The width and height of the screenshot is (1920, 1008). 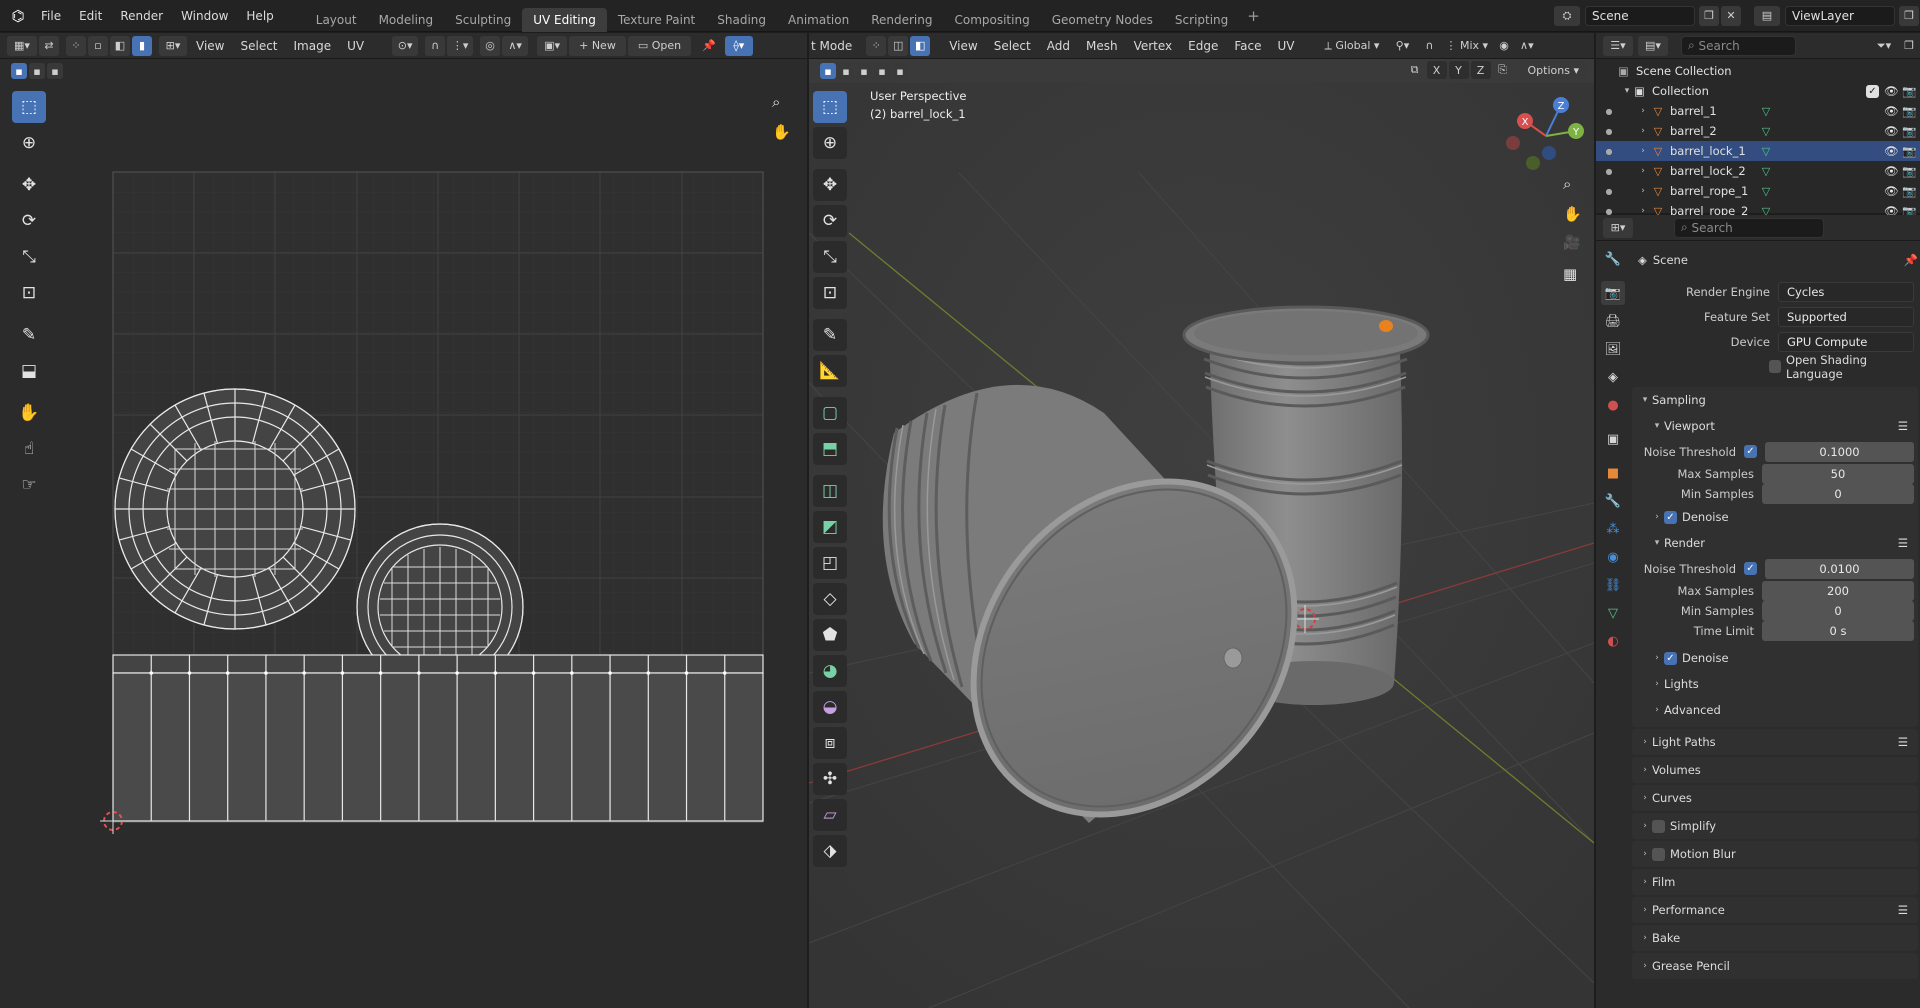 What do you see at coordinates (1503, 70) in the screenshot?
I see `auto-merge-icon: ⎘` at bounding box center [1503, 70].